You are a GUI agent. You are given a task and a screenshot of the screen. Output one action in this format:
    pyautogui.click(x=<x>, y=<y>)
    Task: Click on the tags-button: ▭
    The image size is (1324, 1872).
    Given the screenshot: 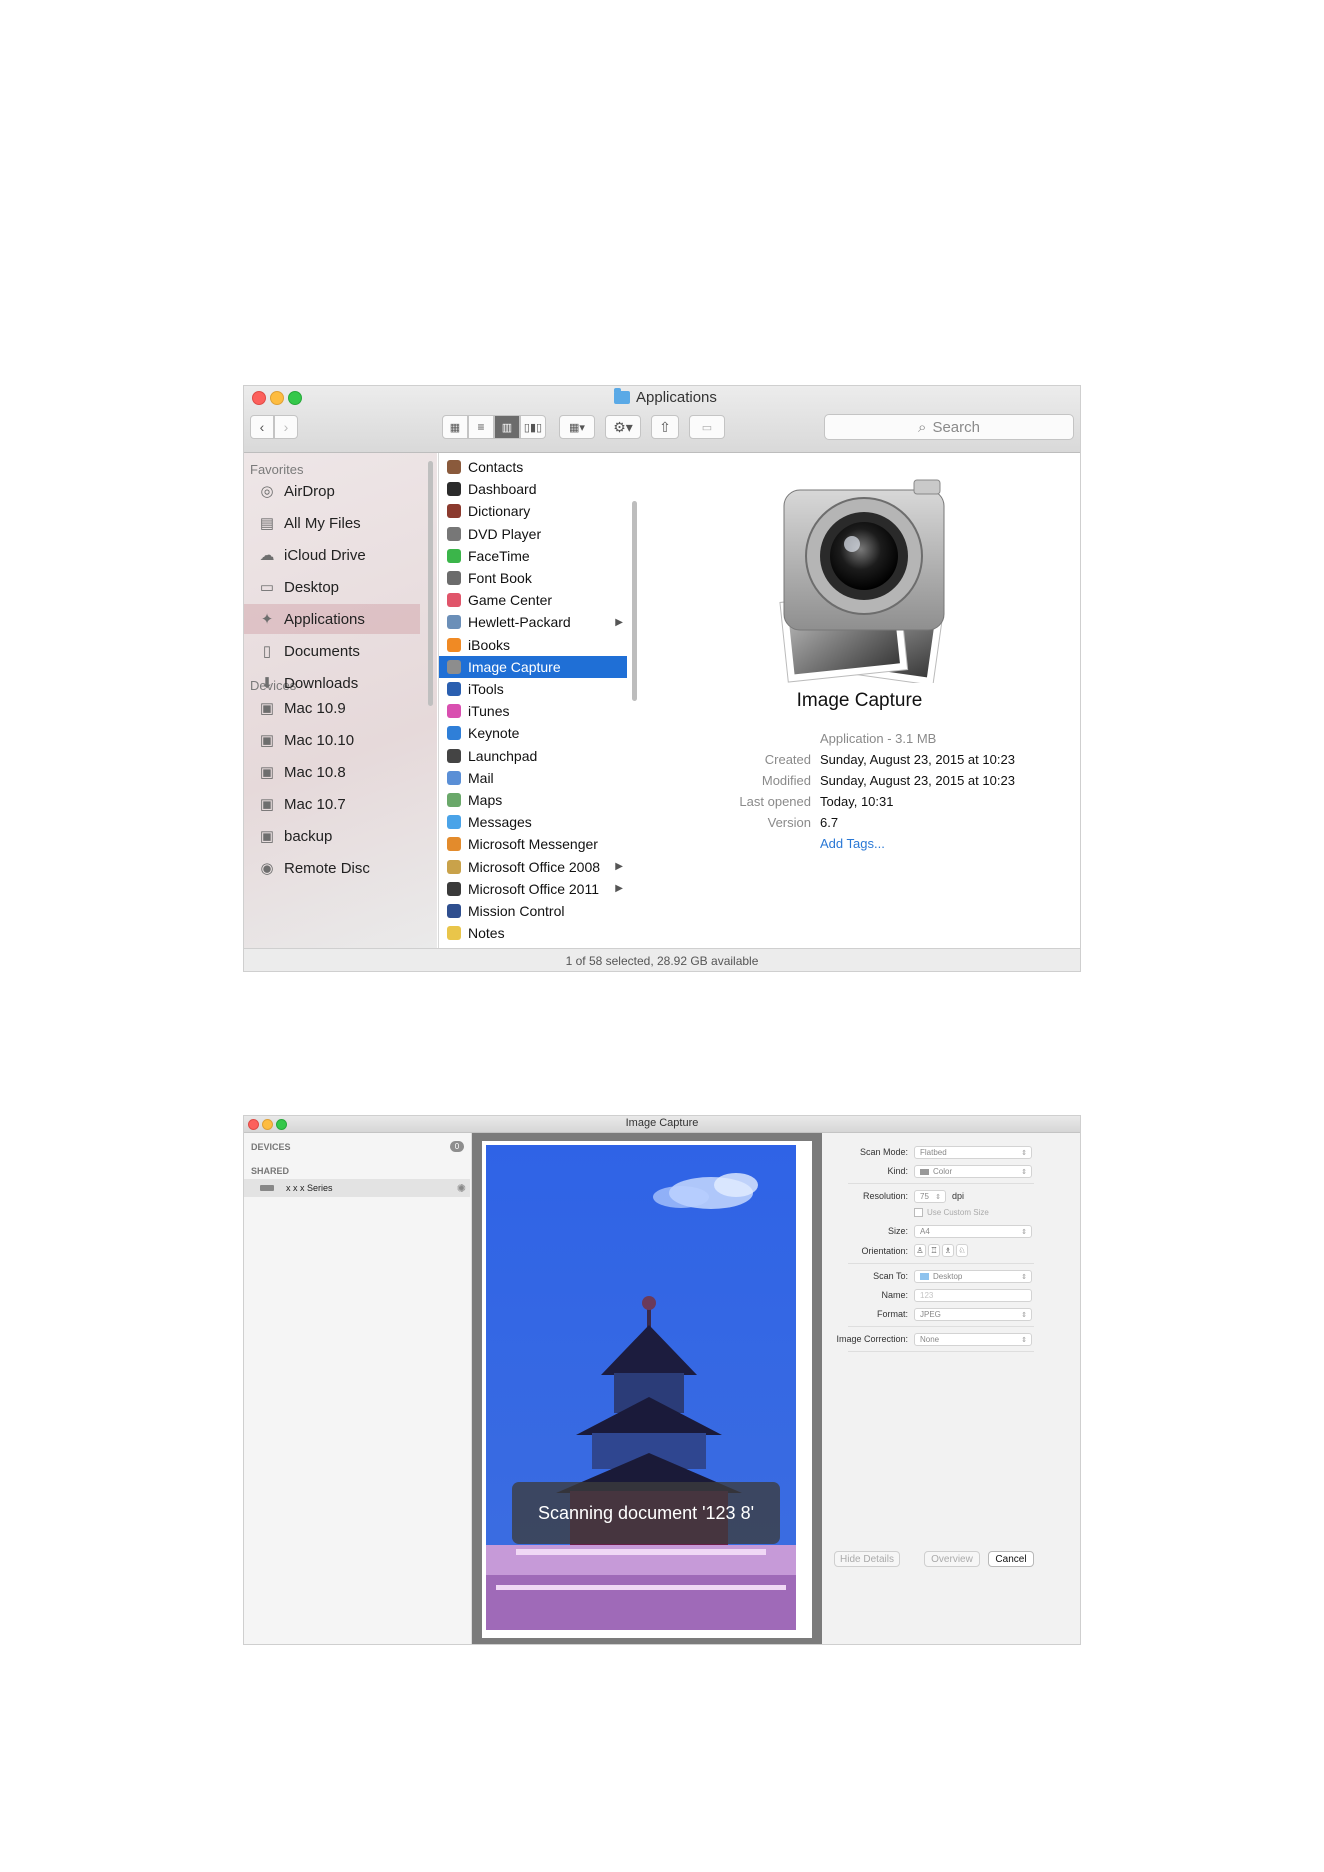 What is the action you would take?
    pyautogui.click(x=707, y=427)
    